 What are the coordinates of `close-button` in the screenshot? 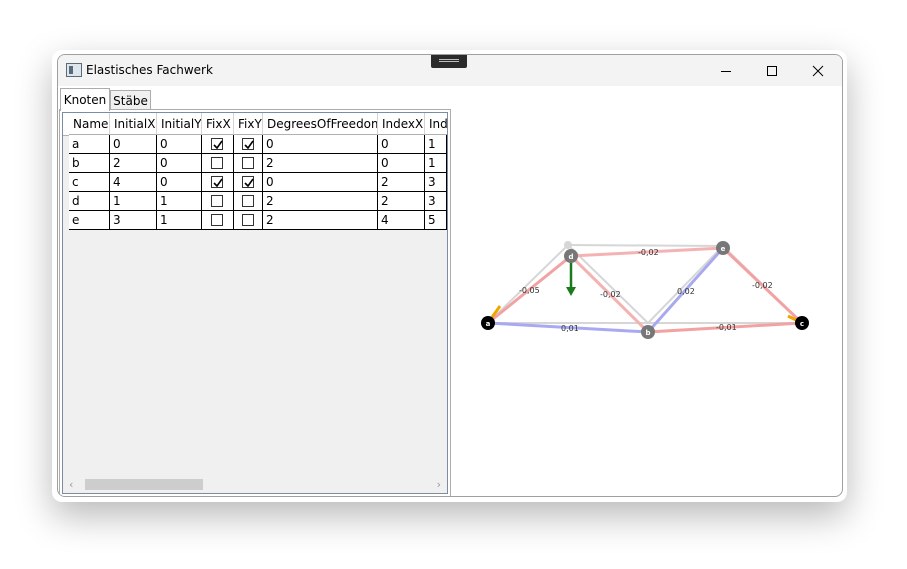 It's located at (818, 70).